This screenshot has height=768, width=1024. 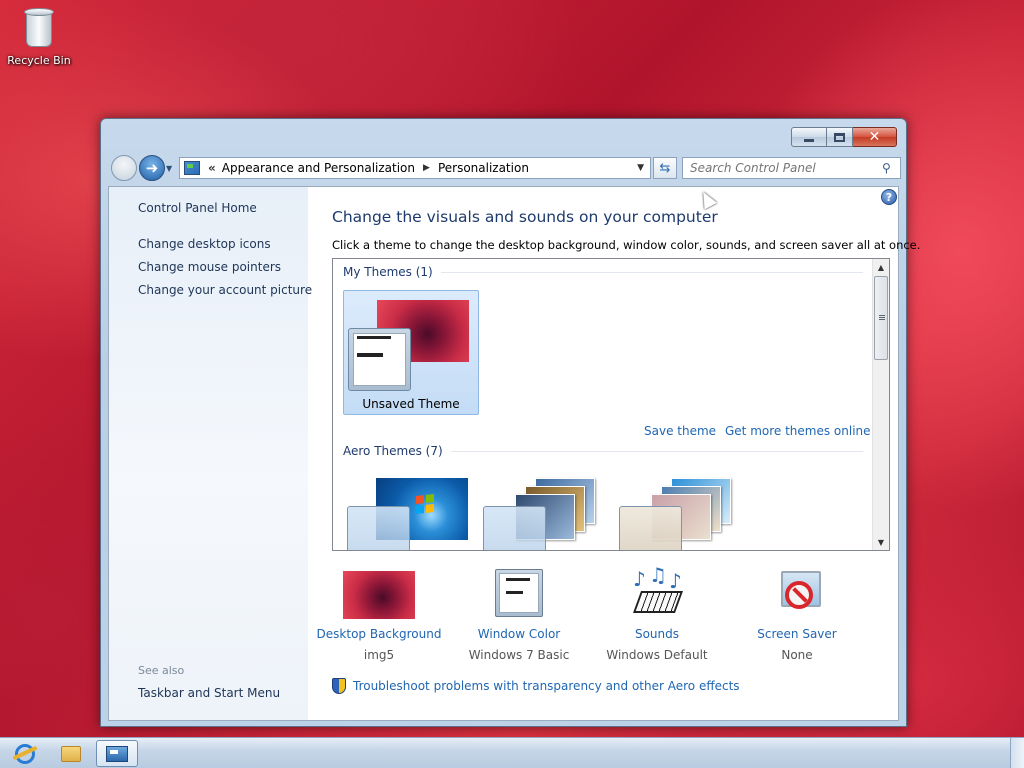 I want to click on scroll-down-arrow-icon: ▼, so click(x=881, y=542).